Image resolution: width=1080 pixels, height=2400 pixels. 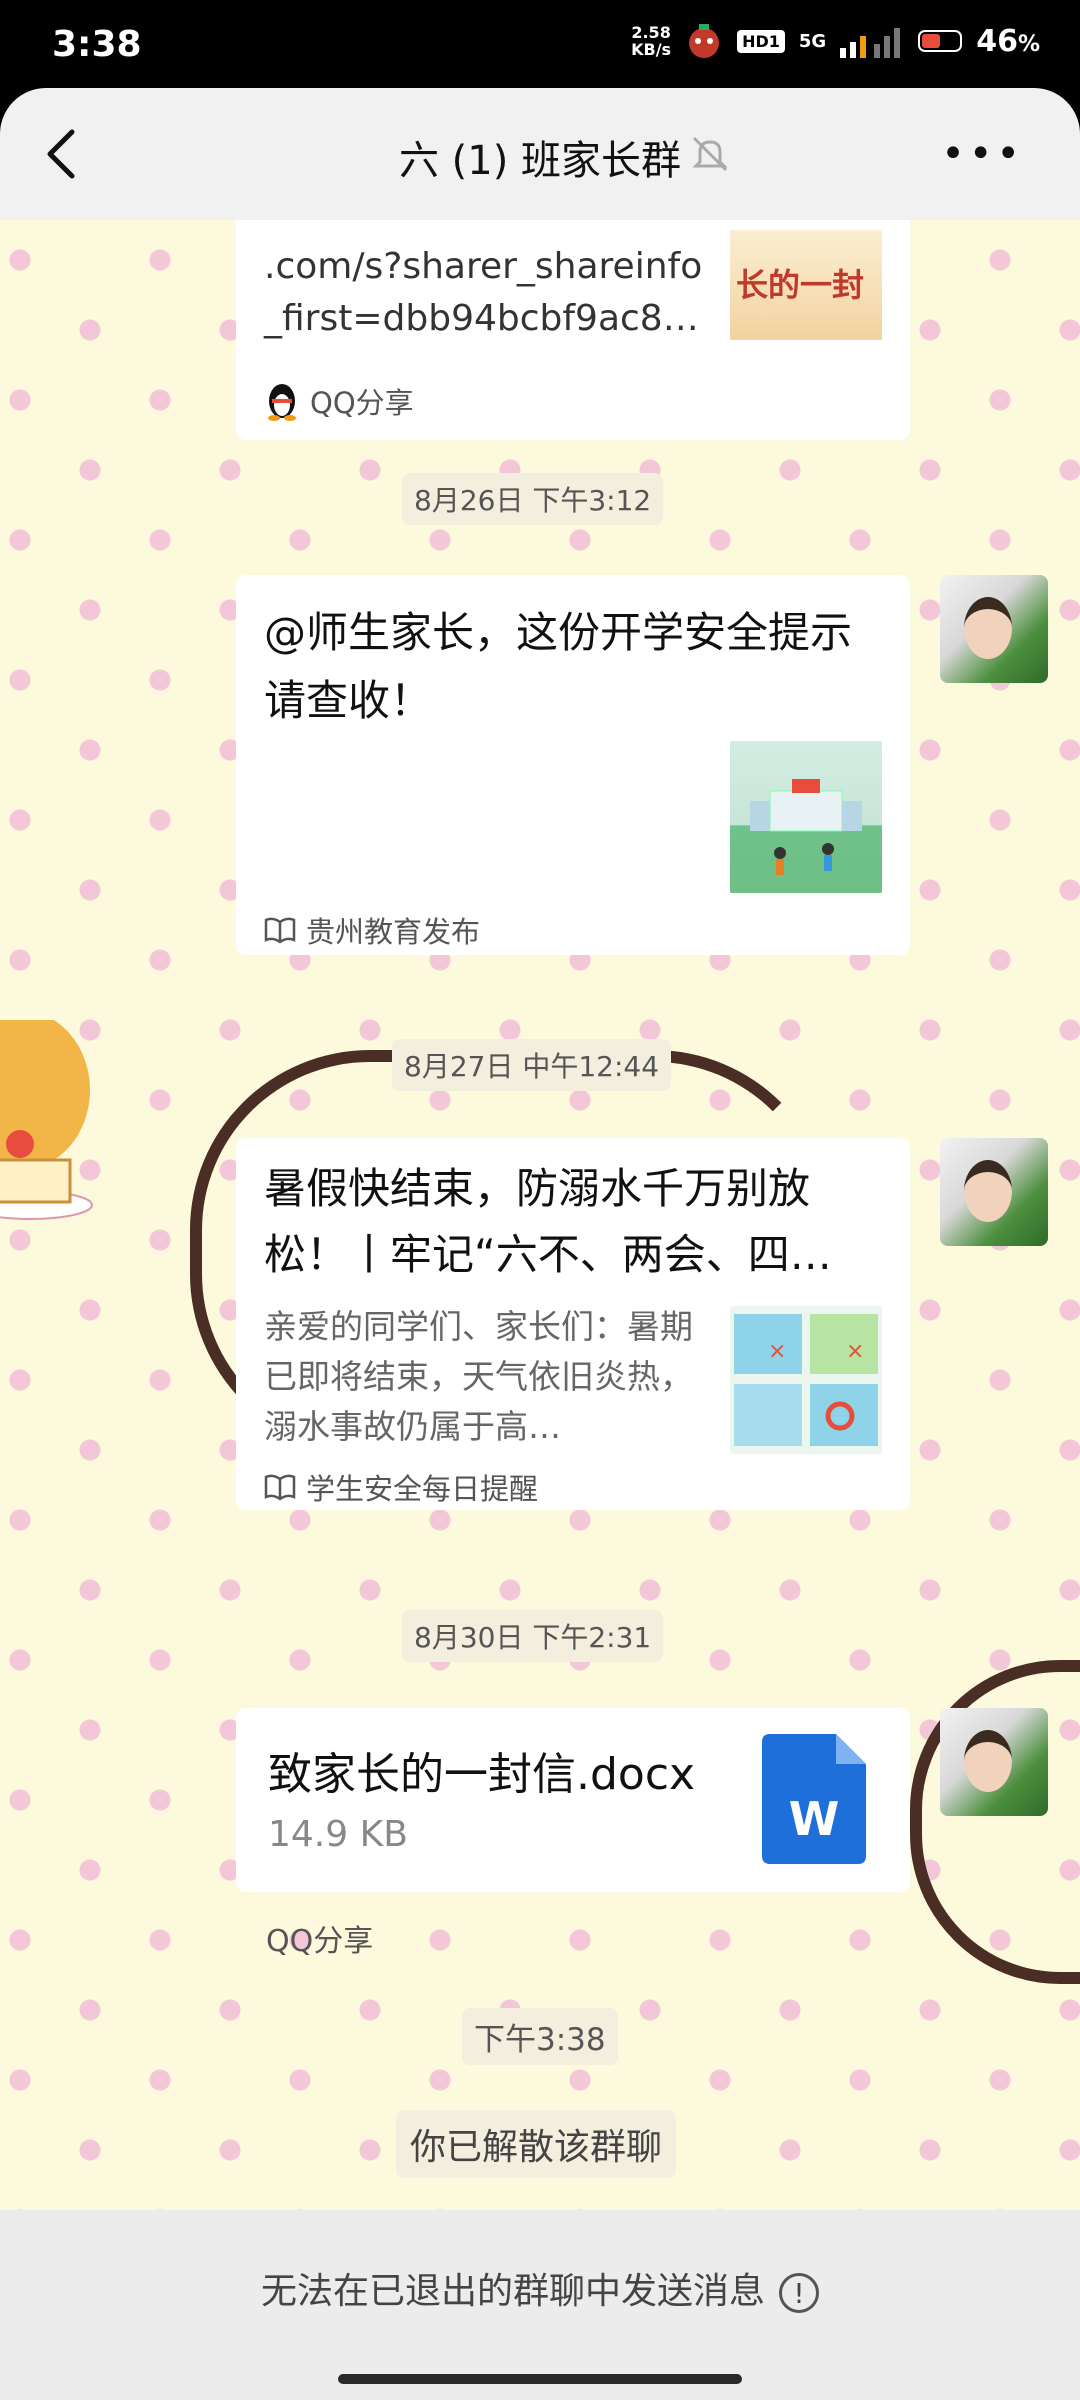 What do you see at coordinates (710, 154) in the screenshot?
I see `mute-bell-icon` at bounding box center [710, 154].